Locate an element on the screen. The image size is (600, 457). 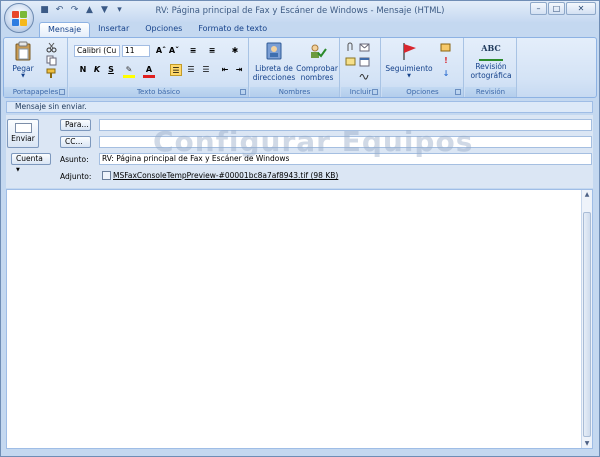
maximize-button: □ is located at coordinates (556, 8).